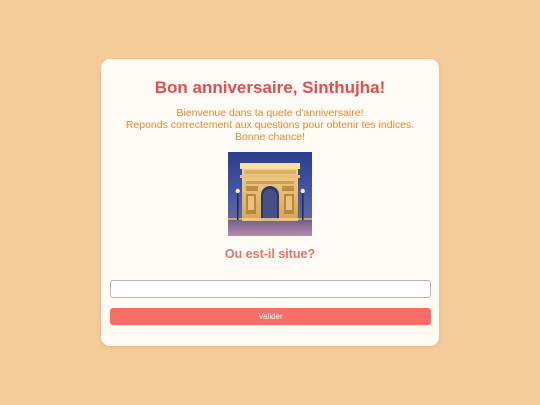 The width and height of the screenshot is (540, 405). What do you see at coordinates (270, 113) in the screenshot?
I see `welcome-line: Bienvenue dans ta quete d'anniversaire!` at bounding box center [270, 113].